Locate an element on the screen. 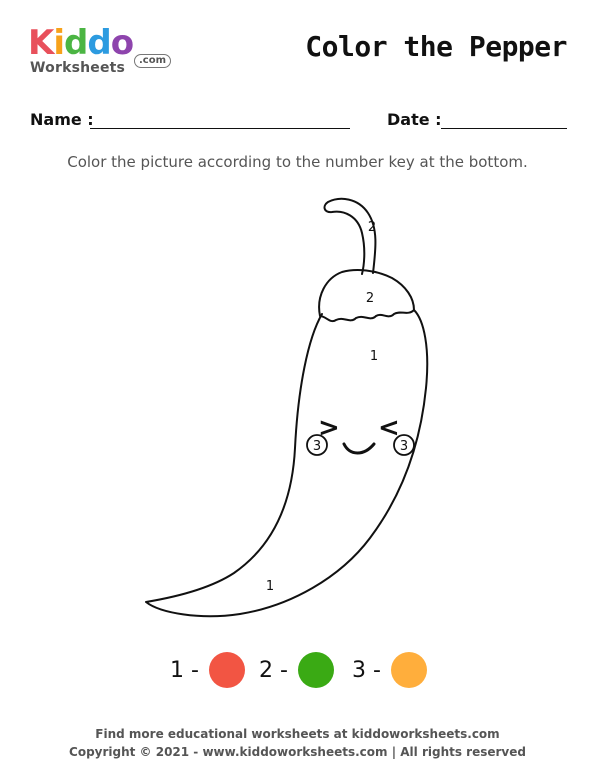 This screenshot has height=770, width=595. logo-wordmark: Kiddo is located at coordinates (81, 43).